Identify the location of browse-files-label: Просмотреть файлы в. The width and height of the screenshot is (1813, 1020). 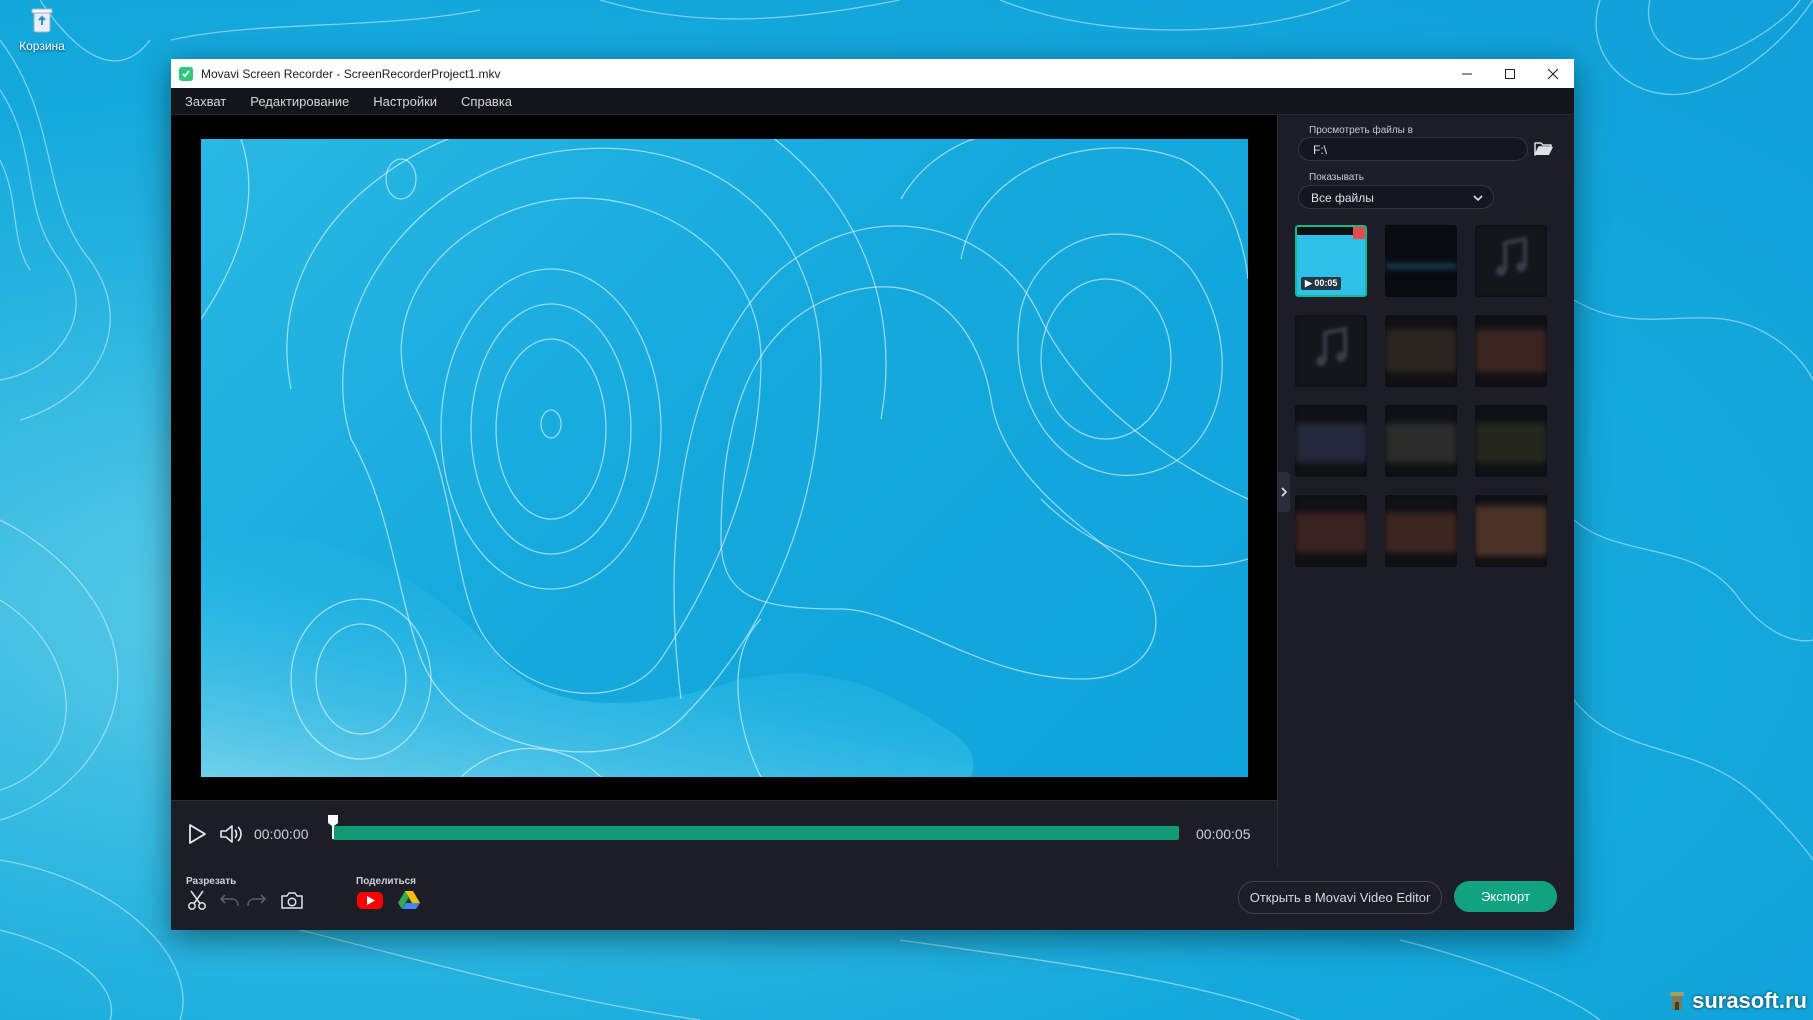
(1361, 130).